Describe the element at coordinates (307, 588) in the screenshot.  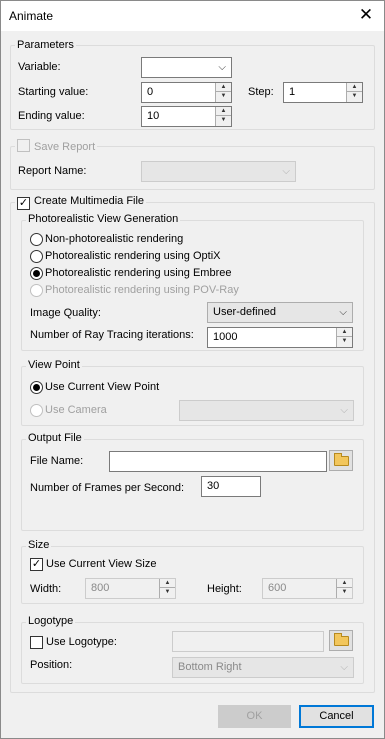
I see `height-stepper: 600 ▲ ▼` at that location.